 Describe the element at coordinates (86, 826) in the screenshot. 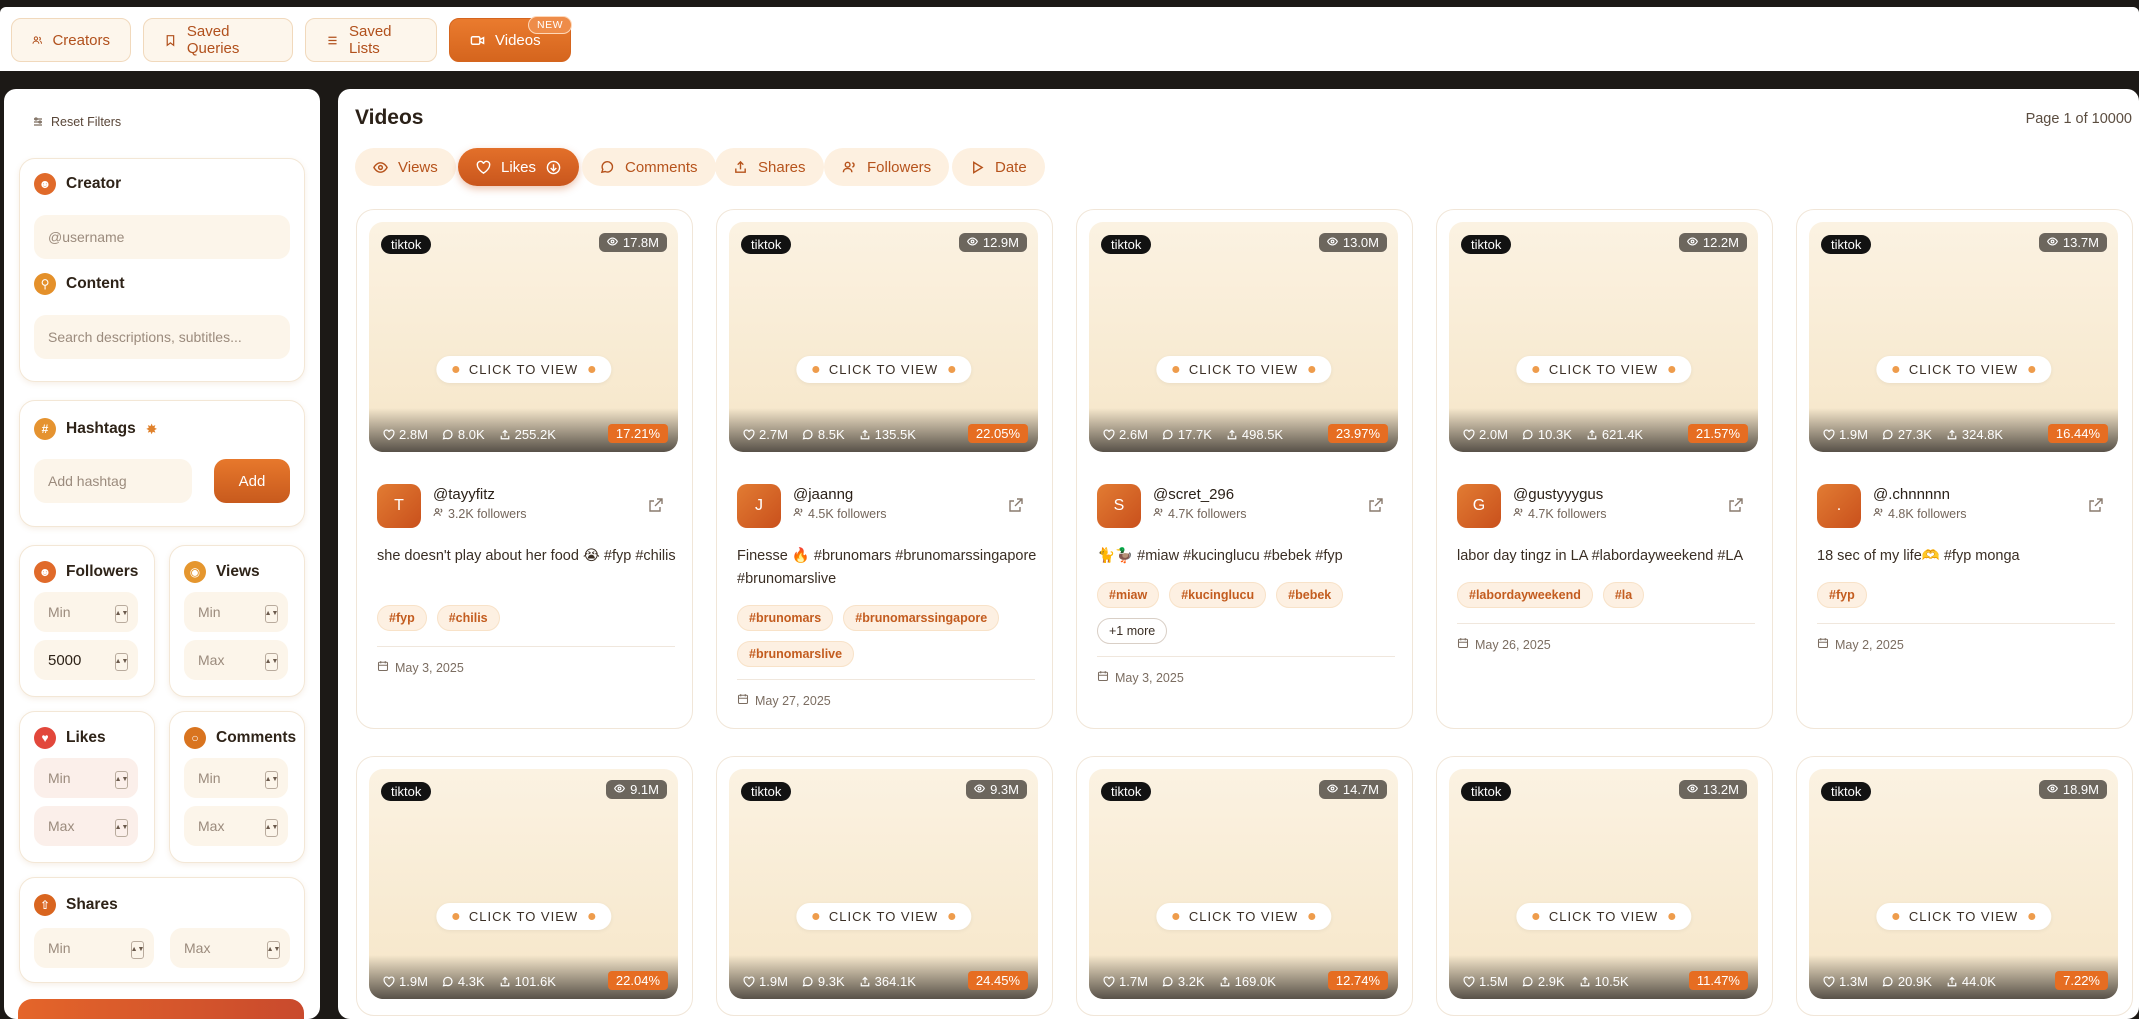

I see `likes-max-input: Max ▲▼` at that location.